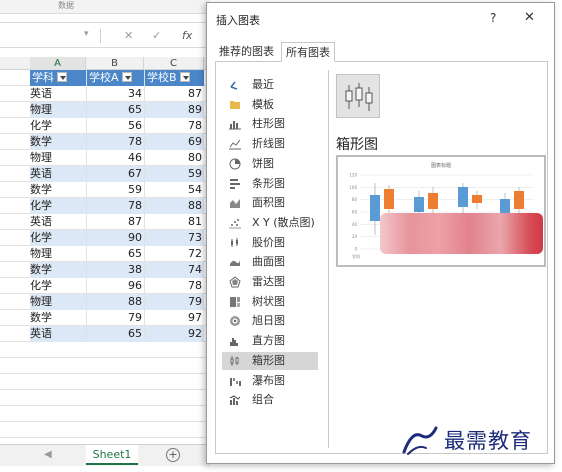 The width and height of the screenshot is (562, 472). I want to click on help-button: ?, so click(493, 18).